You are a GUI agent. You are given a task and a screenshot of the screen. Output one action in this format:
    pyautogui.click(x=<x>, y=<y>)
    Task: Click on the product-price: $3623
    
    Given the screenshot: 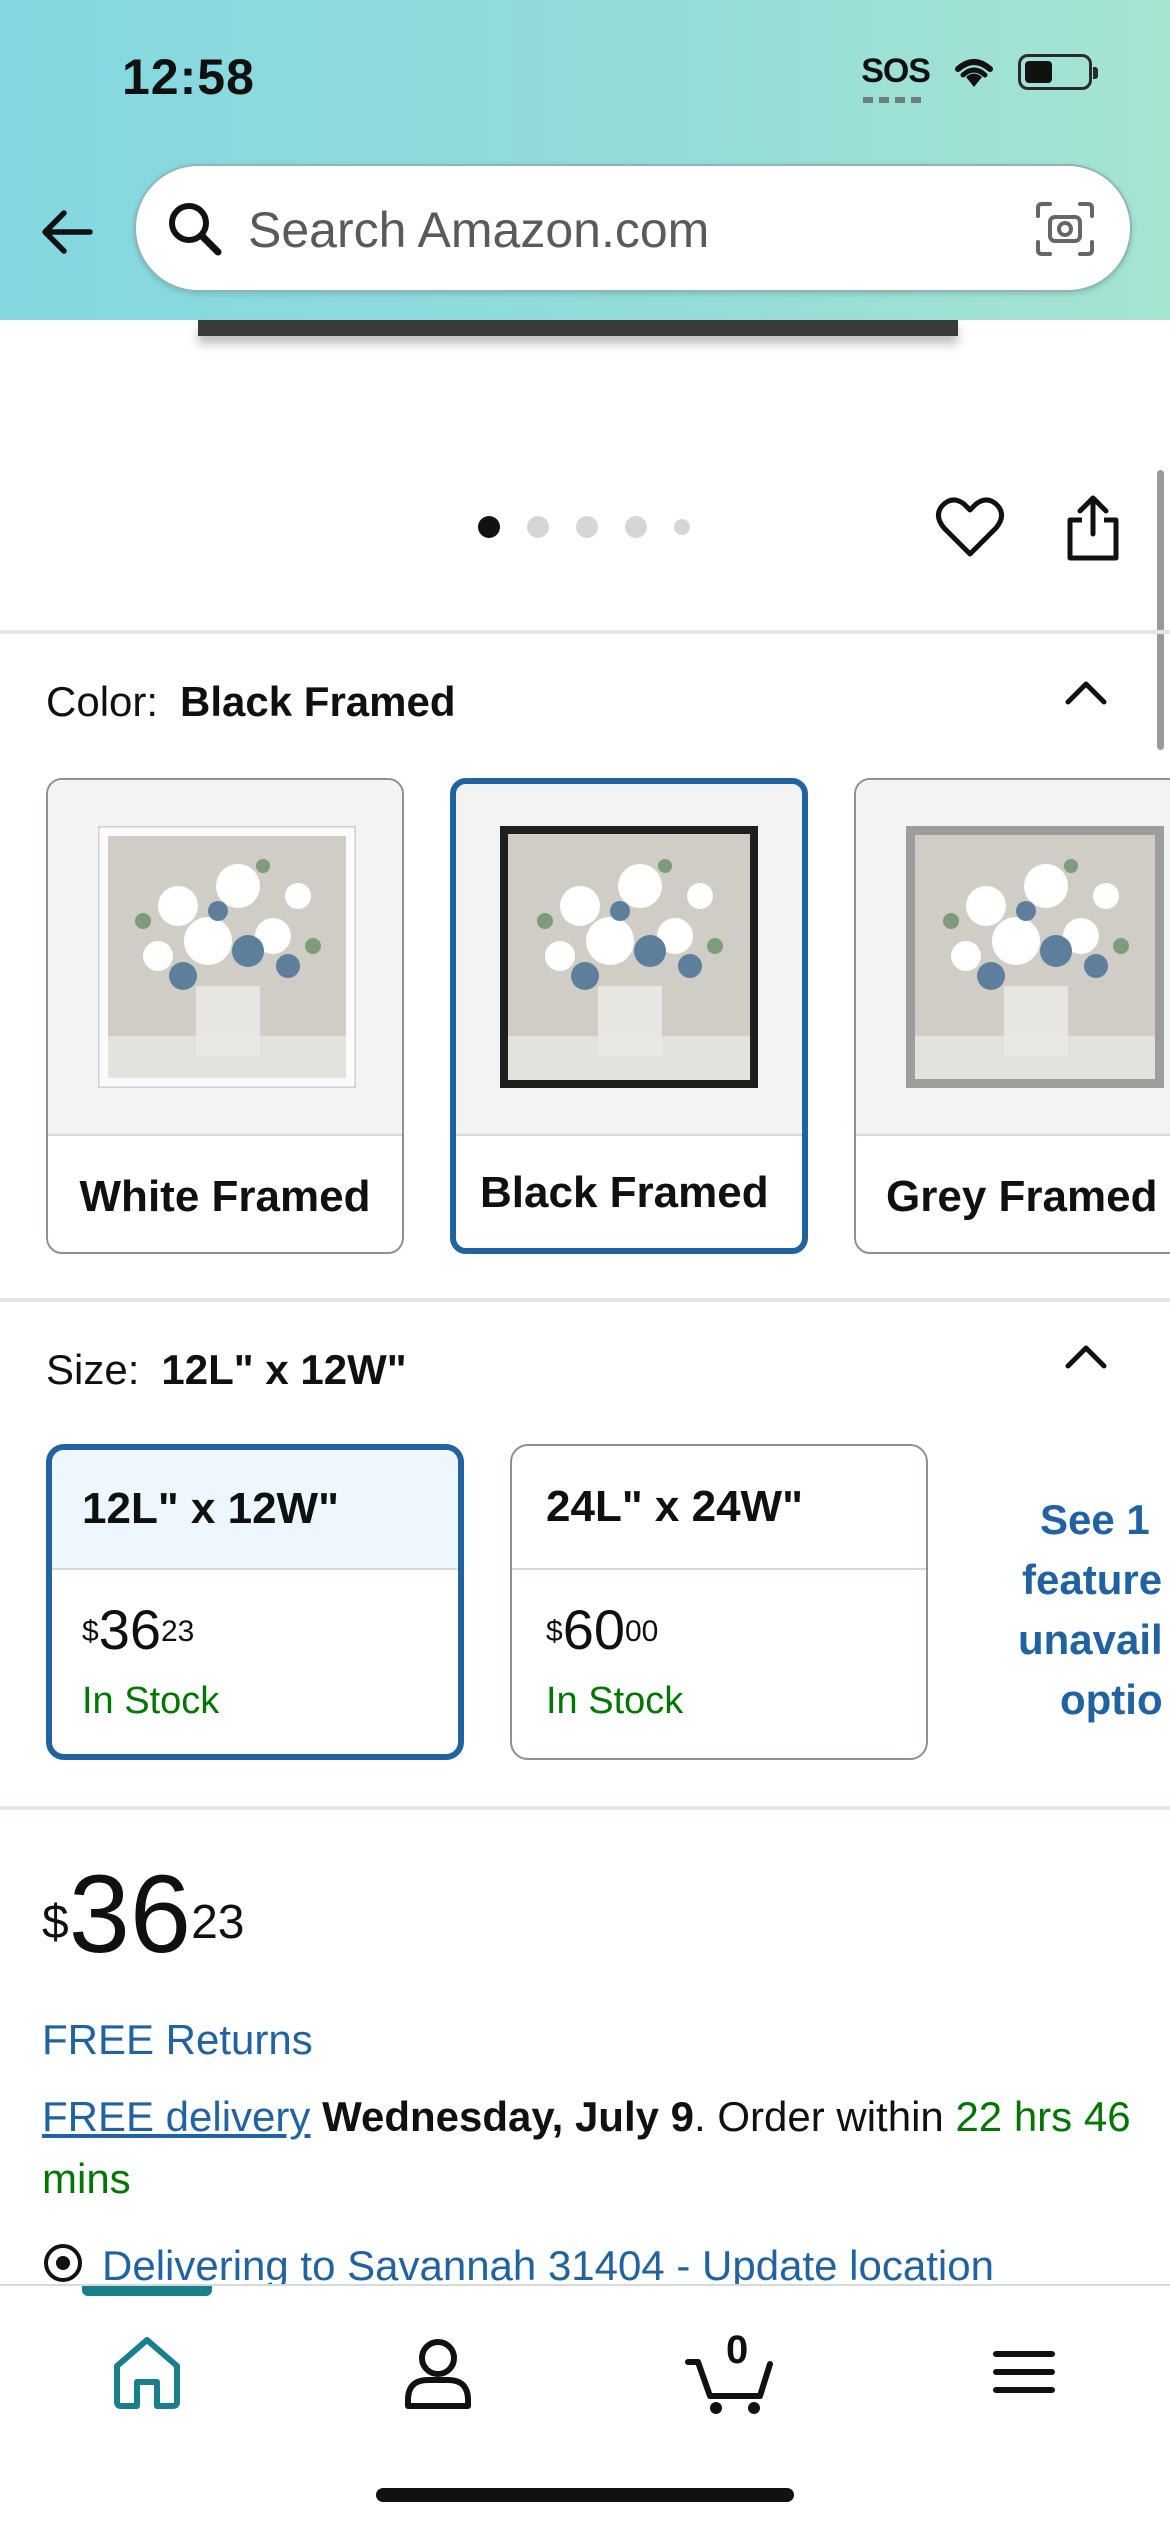 What is the action you would take?
    pyautogui.click(x=143, y=1915)
    